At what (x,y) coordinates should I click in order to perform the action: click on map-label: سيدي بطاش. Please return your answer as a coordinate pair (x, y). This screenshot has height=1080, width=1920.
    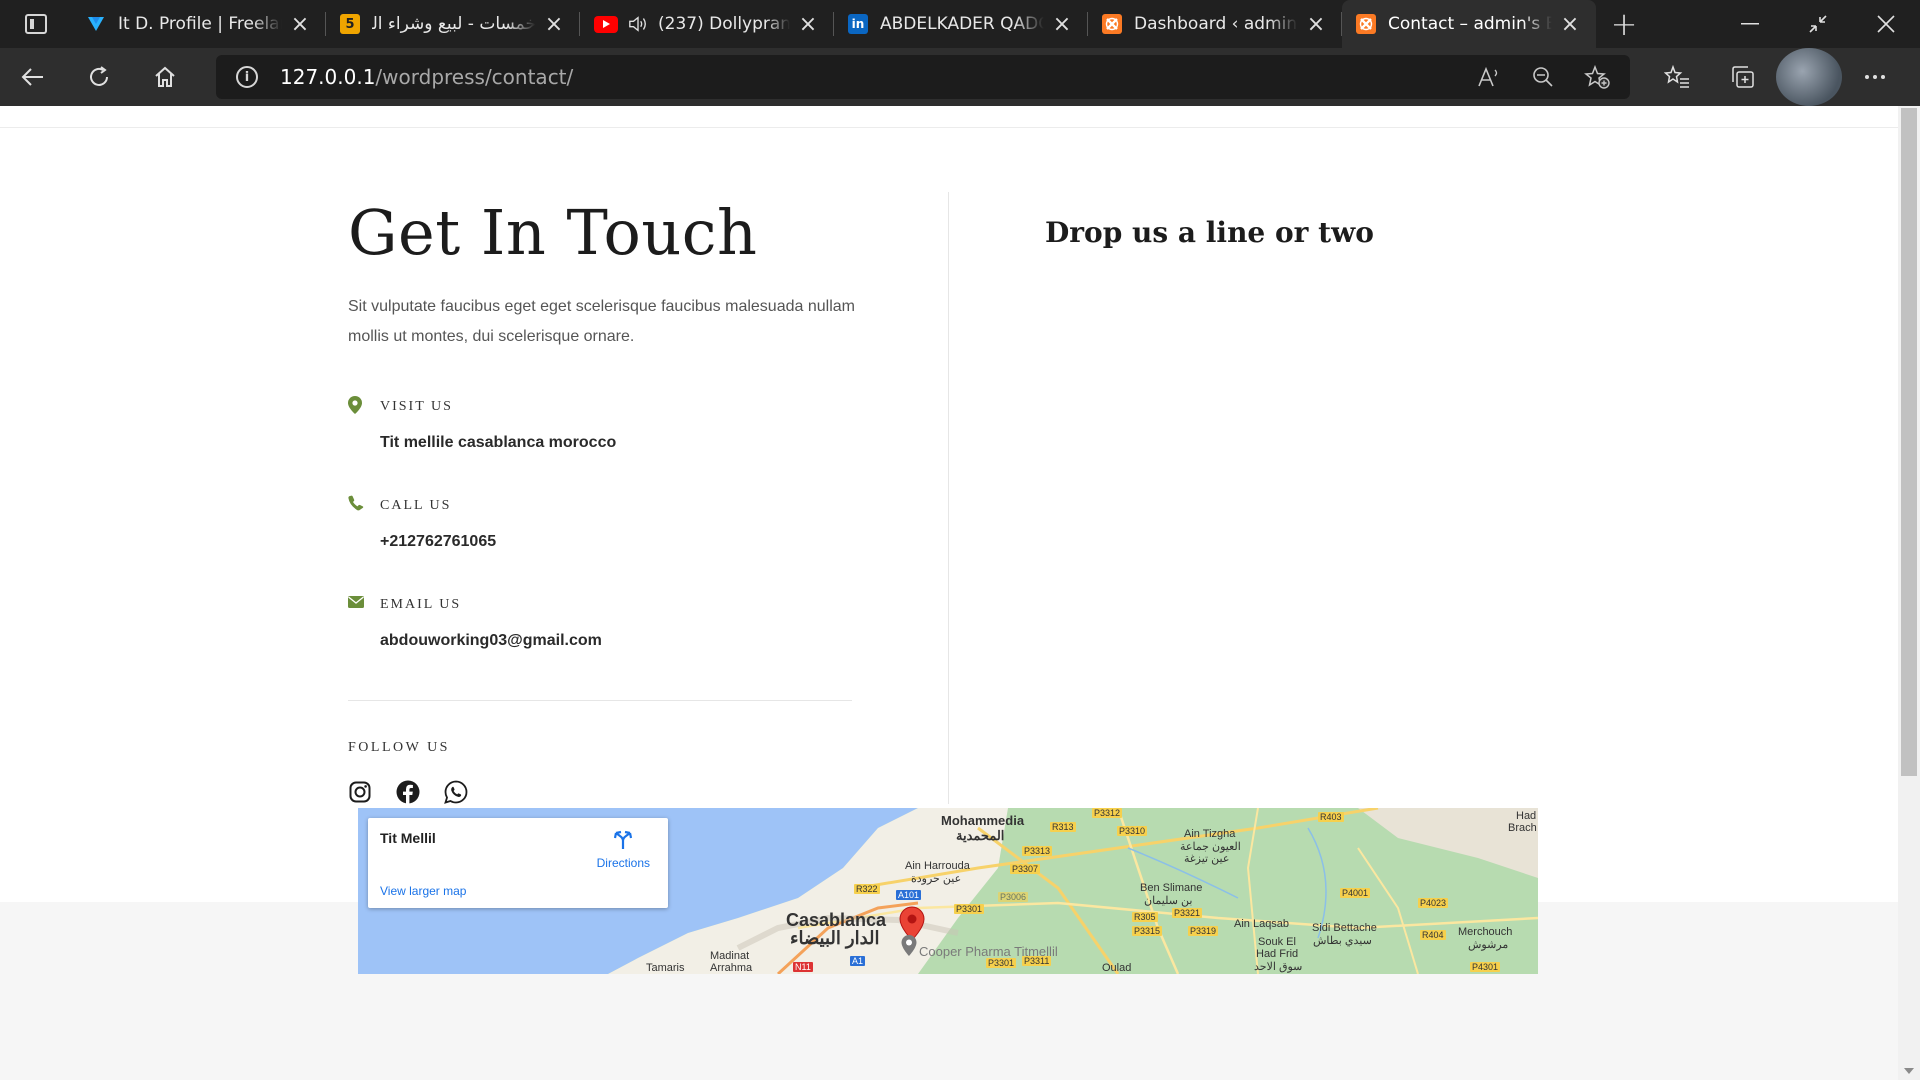
    Looking at the image, I should click on (1342, 941).